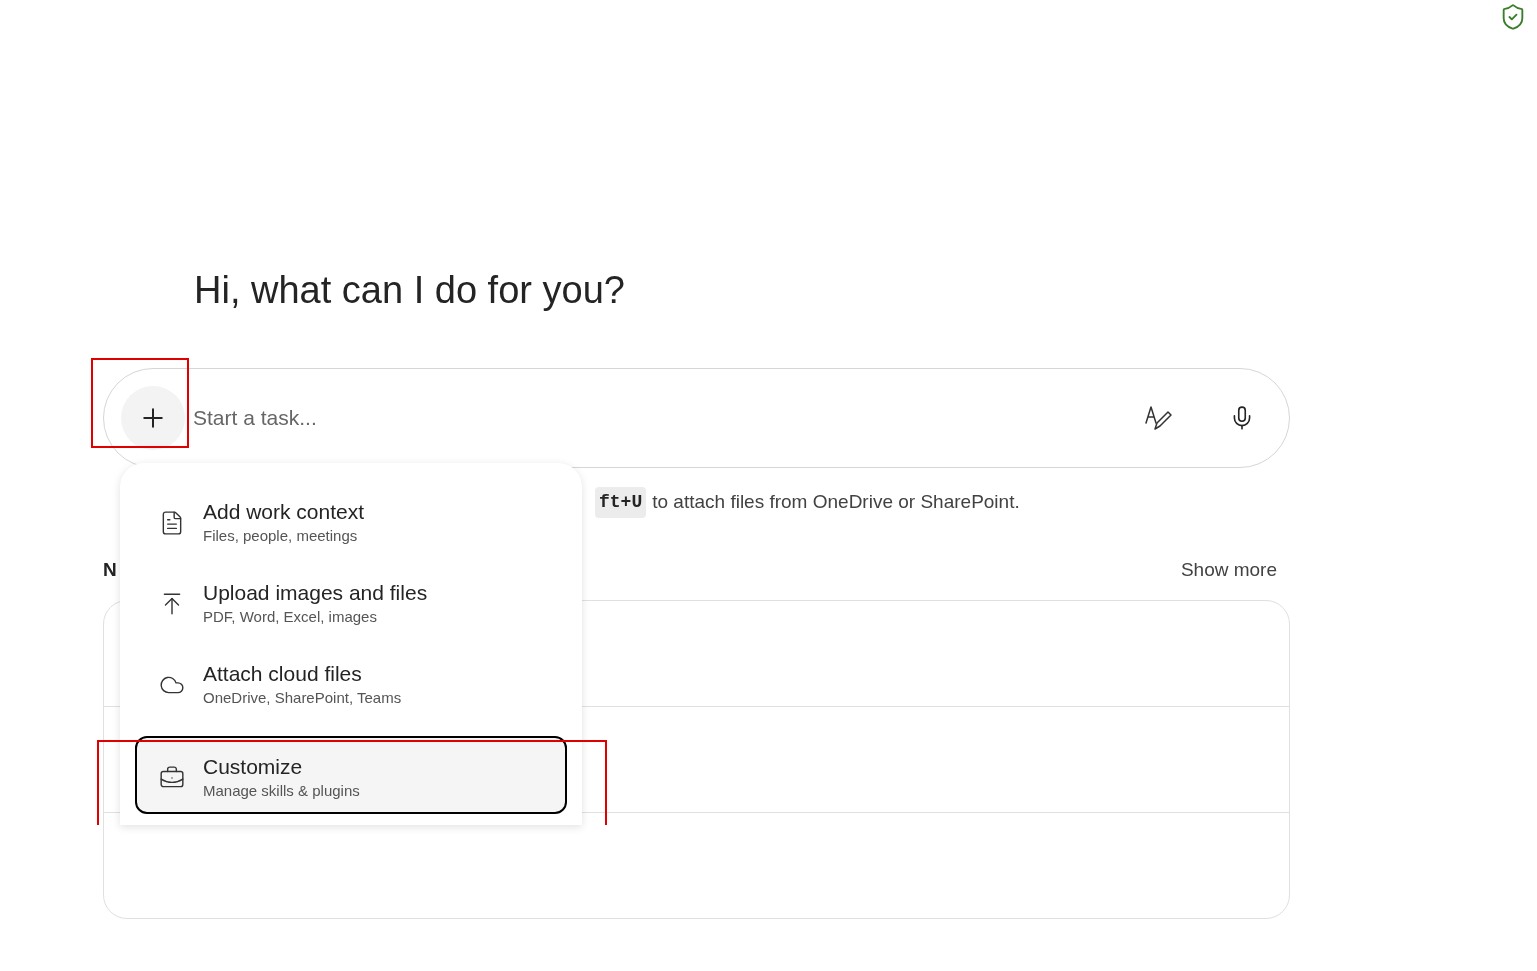 The height and width of the screenshot is (971, 1537). Describe the element at coordinates (1158, 418) in the screenshot. I see `text-style-icon` at that location.